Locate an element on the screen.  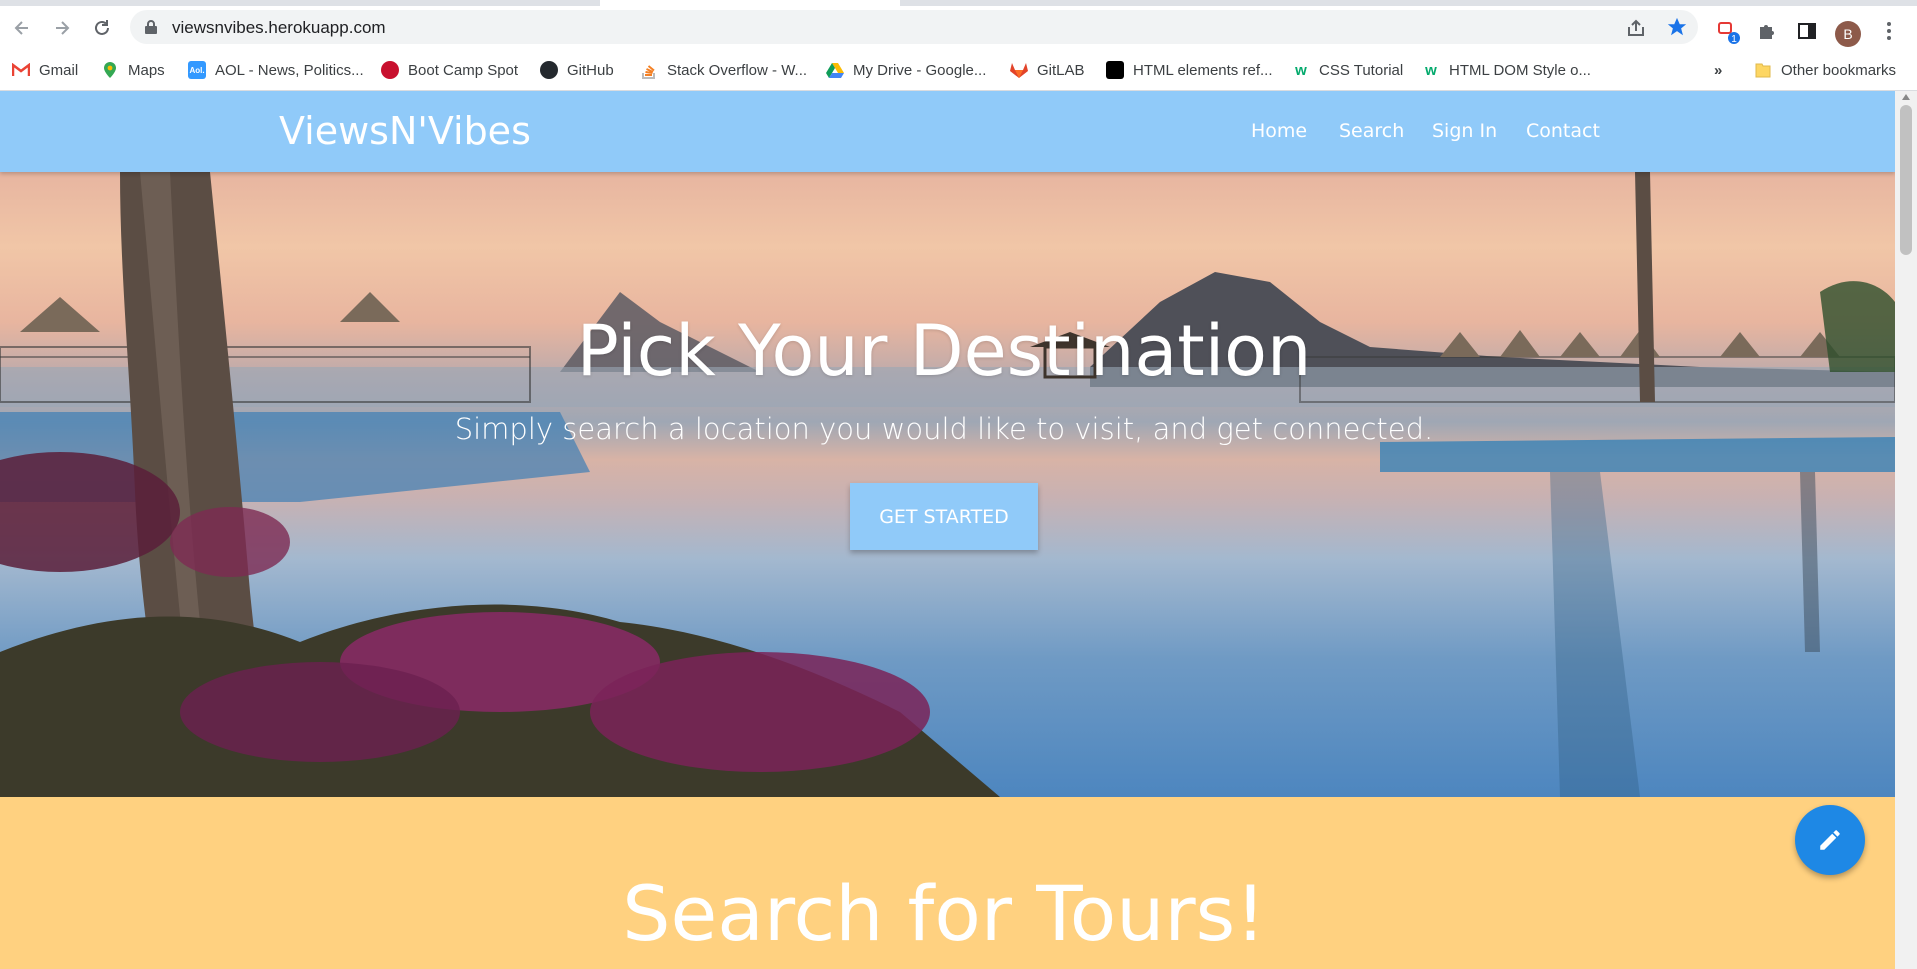
nav-link-search: Search is located at coordinates (1371, 131).